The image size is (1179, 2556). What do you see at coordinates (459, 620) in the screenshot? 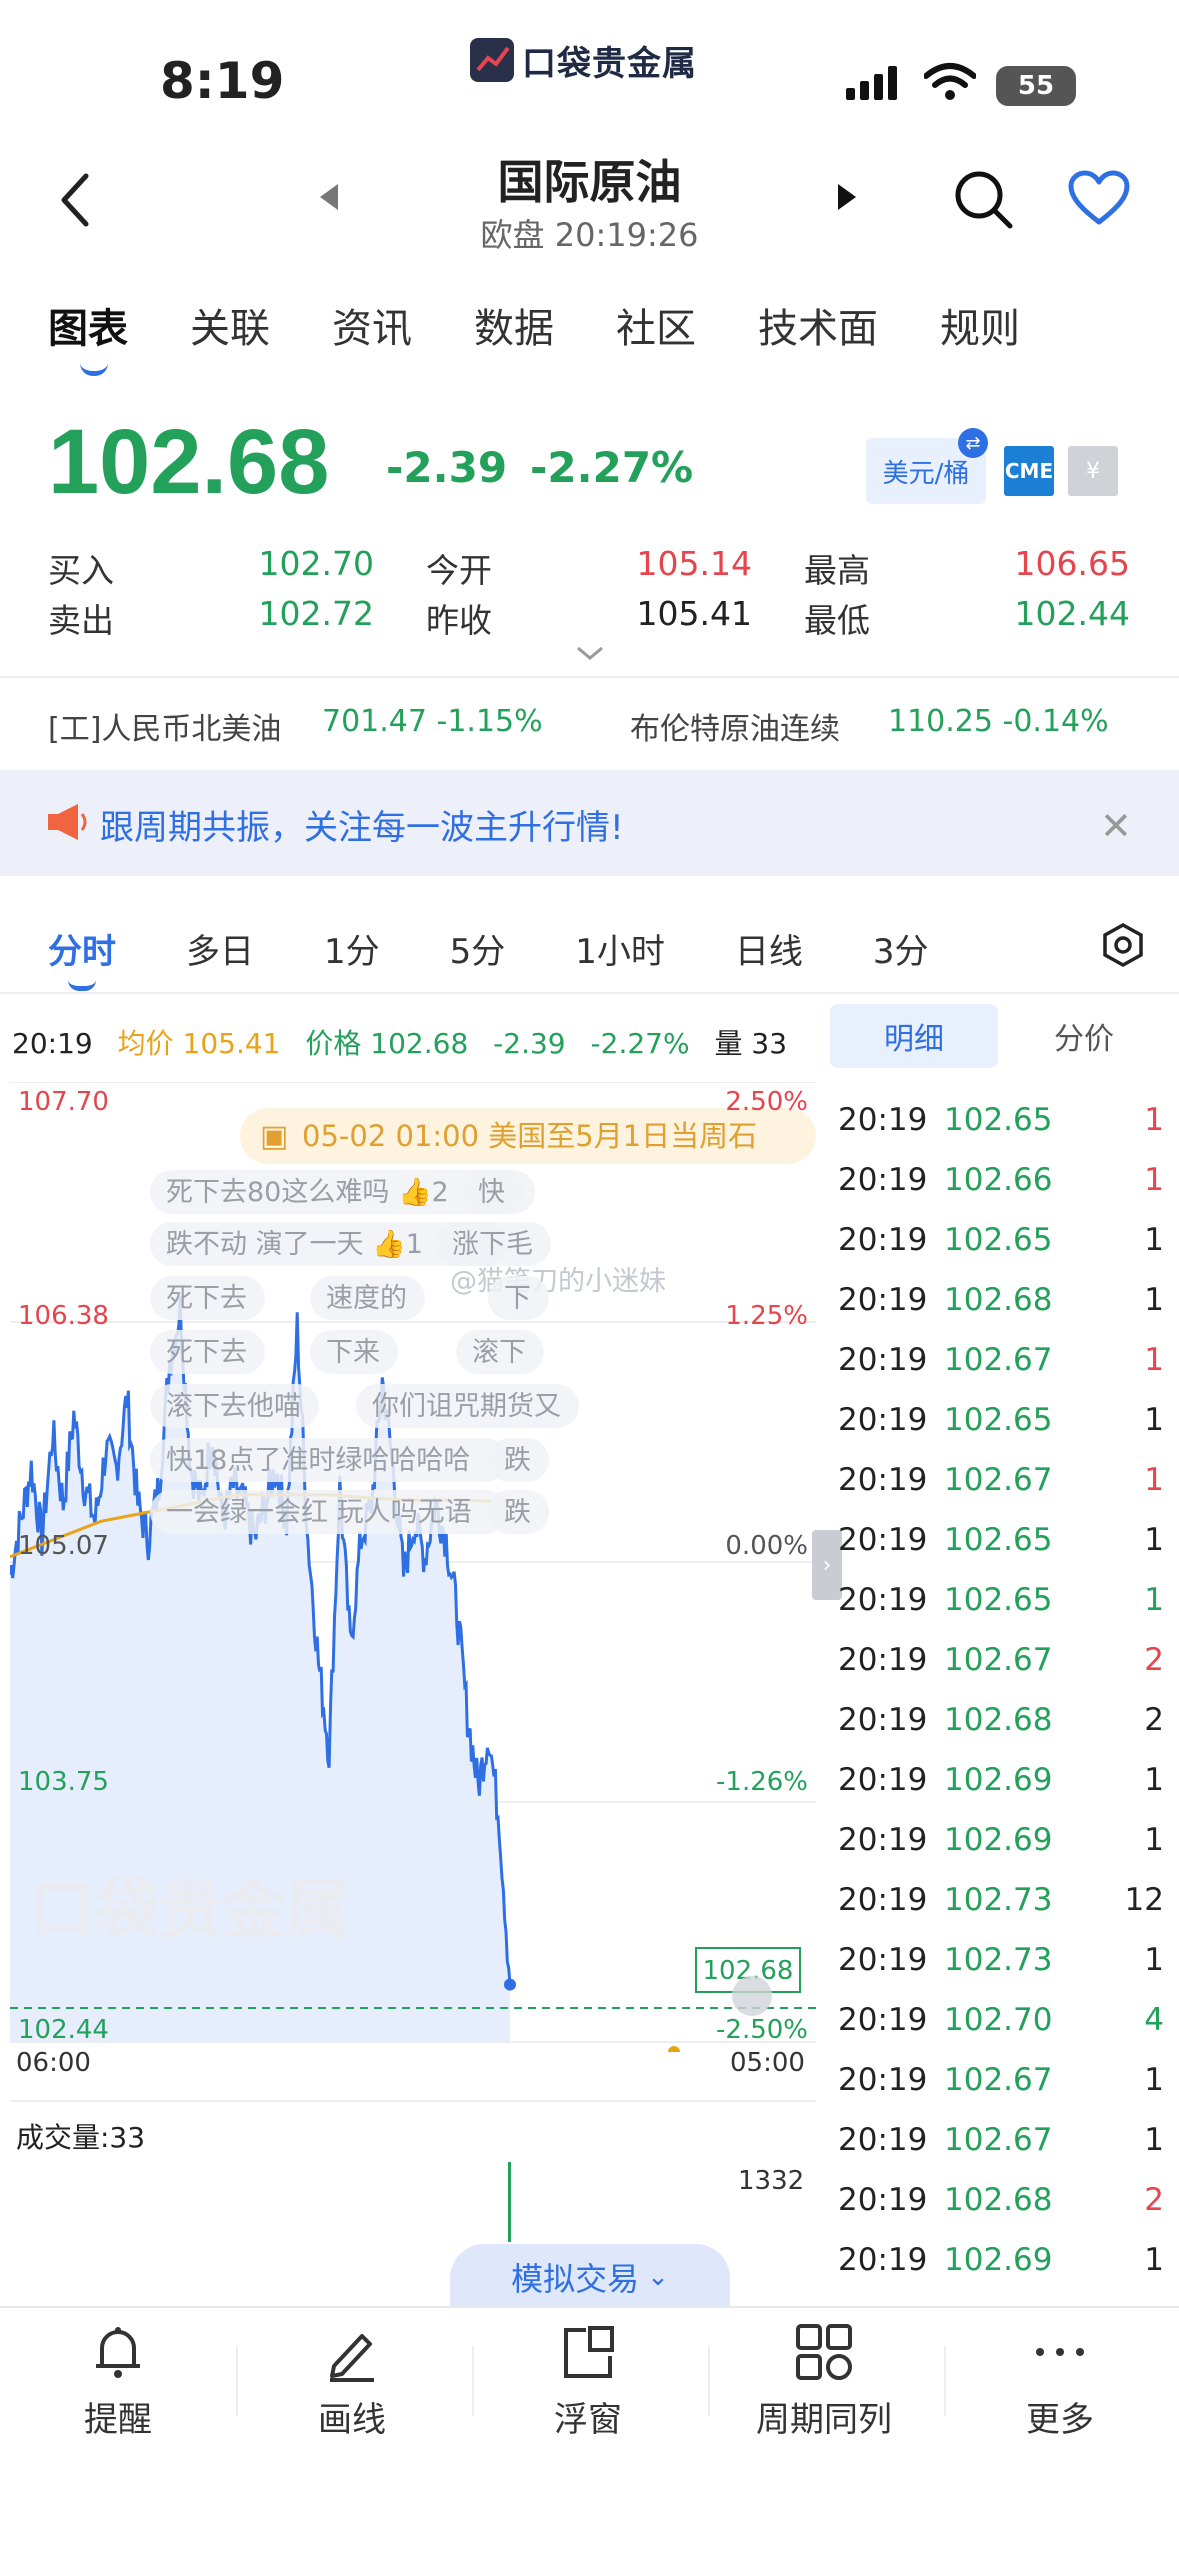
I see `prev-close-label: 昨收` at bounding box center [459, 620].